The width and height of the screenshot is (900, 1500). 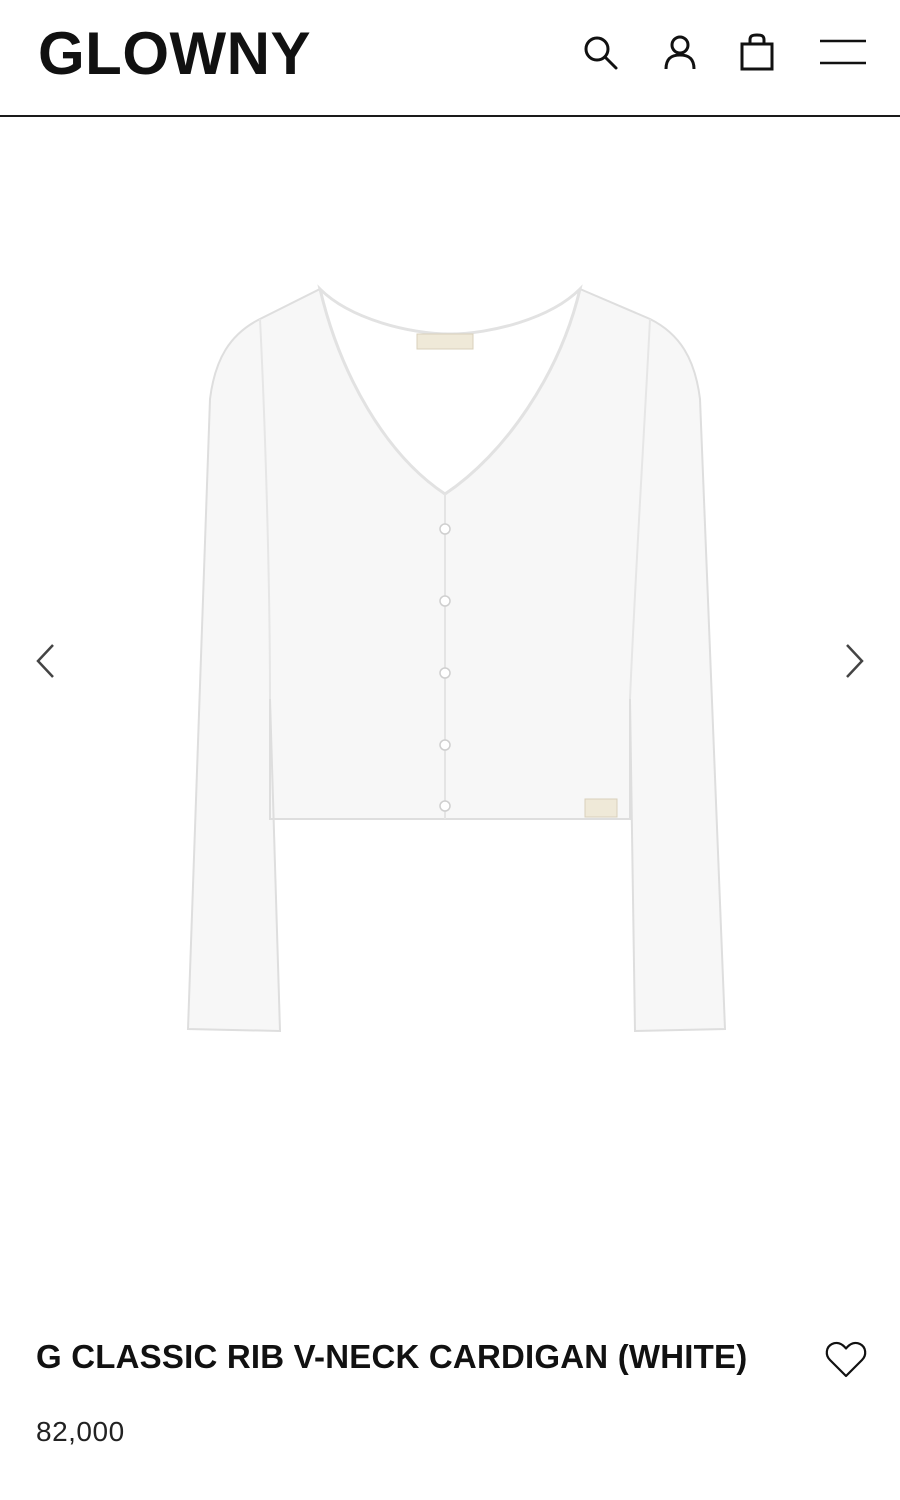 I want to click on chevron-left-icon, so click(x=46, y=661).